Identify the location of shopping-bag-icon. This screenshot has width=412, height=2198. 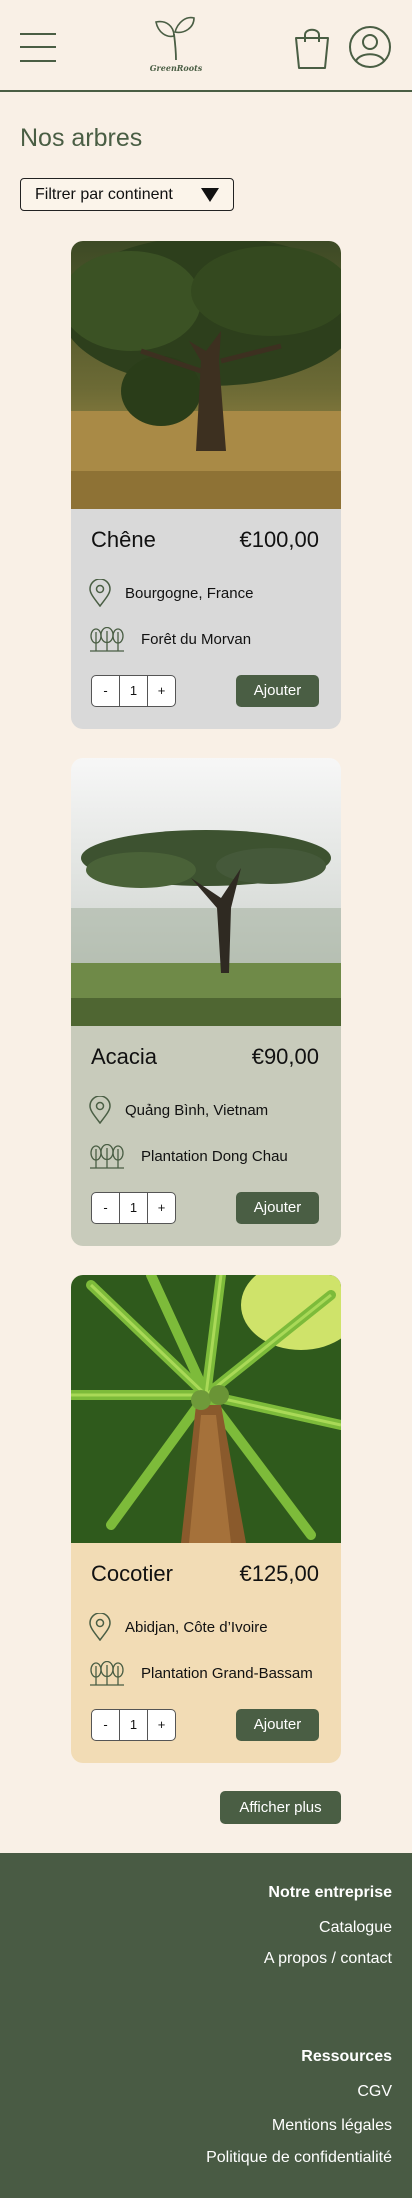
(312, 48).